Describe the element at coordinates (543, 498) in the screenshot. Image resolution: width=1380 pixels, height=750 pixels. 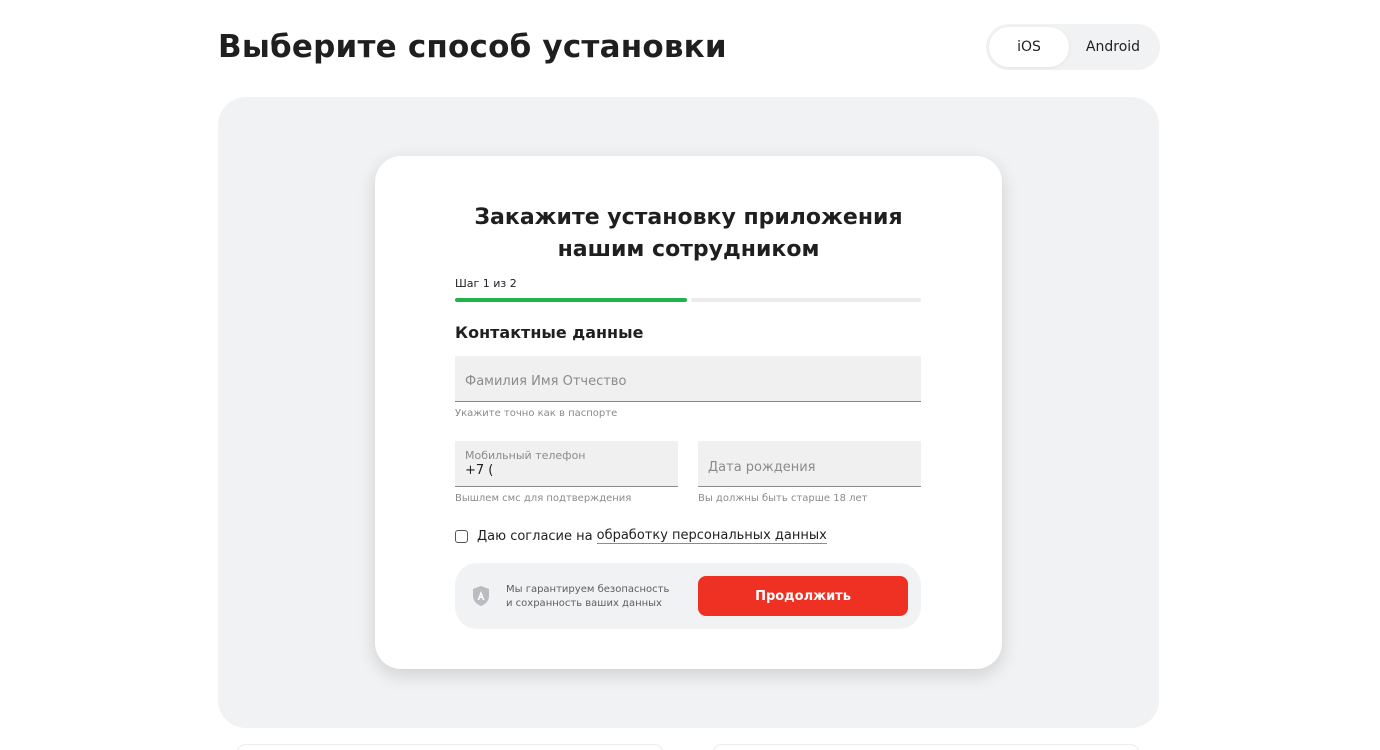
I see `phone-hint: Вышлем смс для подтверждения` at that location.